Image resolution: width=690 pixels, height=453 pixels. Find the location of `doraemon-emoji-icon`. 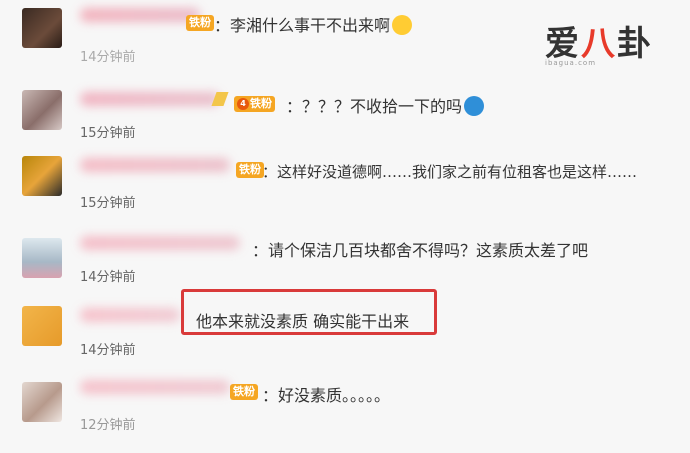

doraemon-emoji-icon is located at coordinates (474, 106).